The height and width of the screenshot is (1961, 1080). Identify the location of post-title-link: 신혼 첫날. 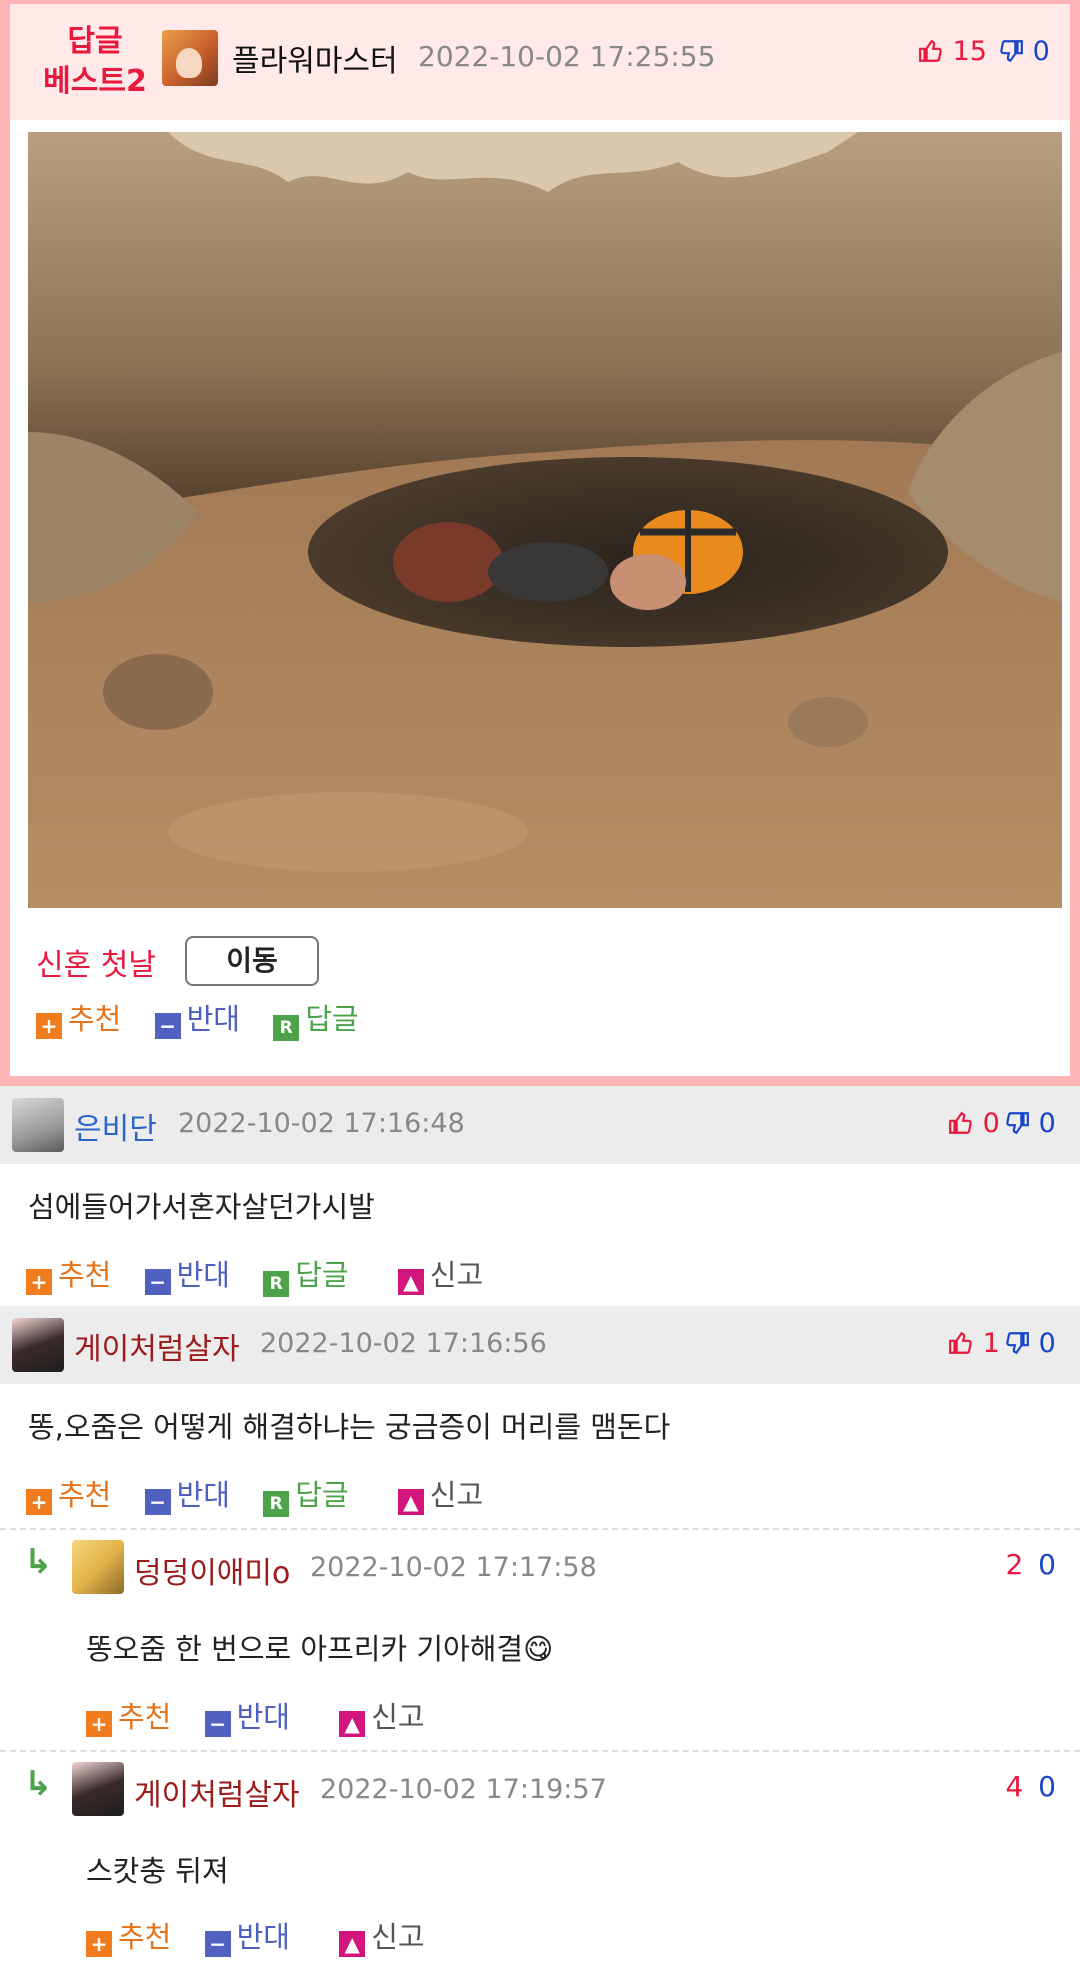
(96, 962).